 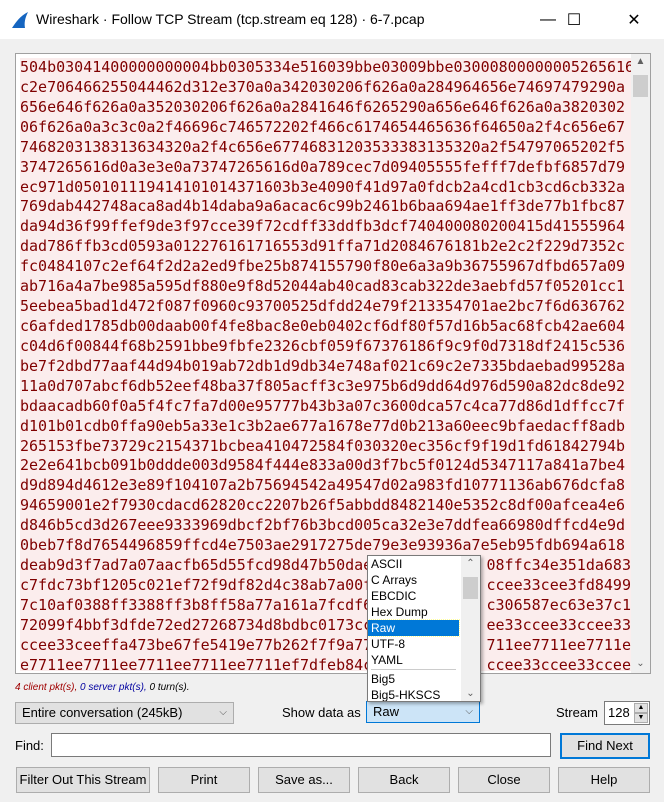 What do you see at coordinates (634, 19) in the screenshot?
I see `close-window-button: ✕` at bounding box center [634, 19].